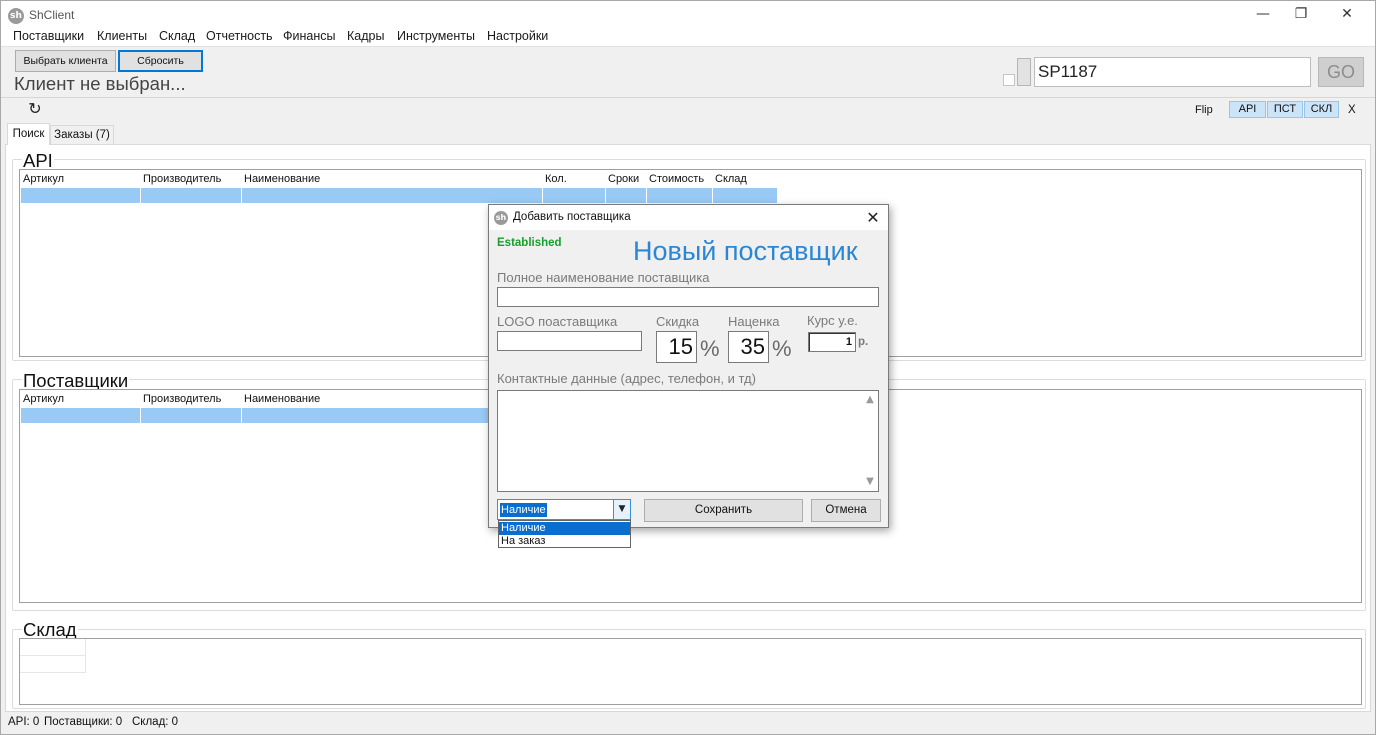  Describe the element at coordinates (569, 341) in the screenshot. I see `logo-field` at that location.